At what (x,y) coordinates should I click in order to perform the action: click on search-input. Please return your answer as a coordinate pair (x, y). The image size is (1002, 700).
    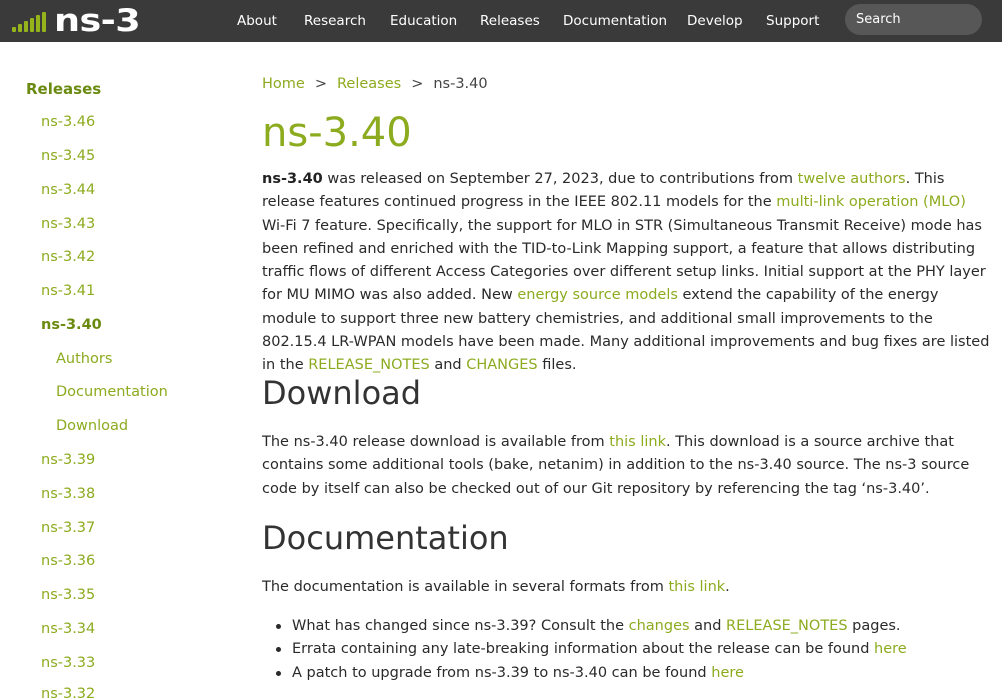
    Looking at the image, I should click on (913, 19).